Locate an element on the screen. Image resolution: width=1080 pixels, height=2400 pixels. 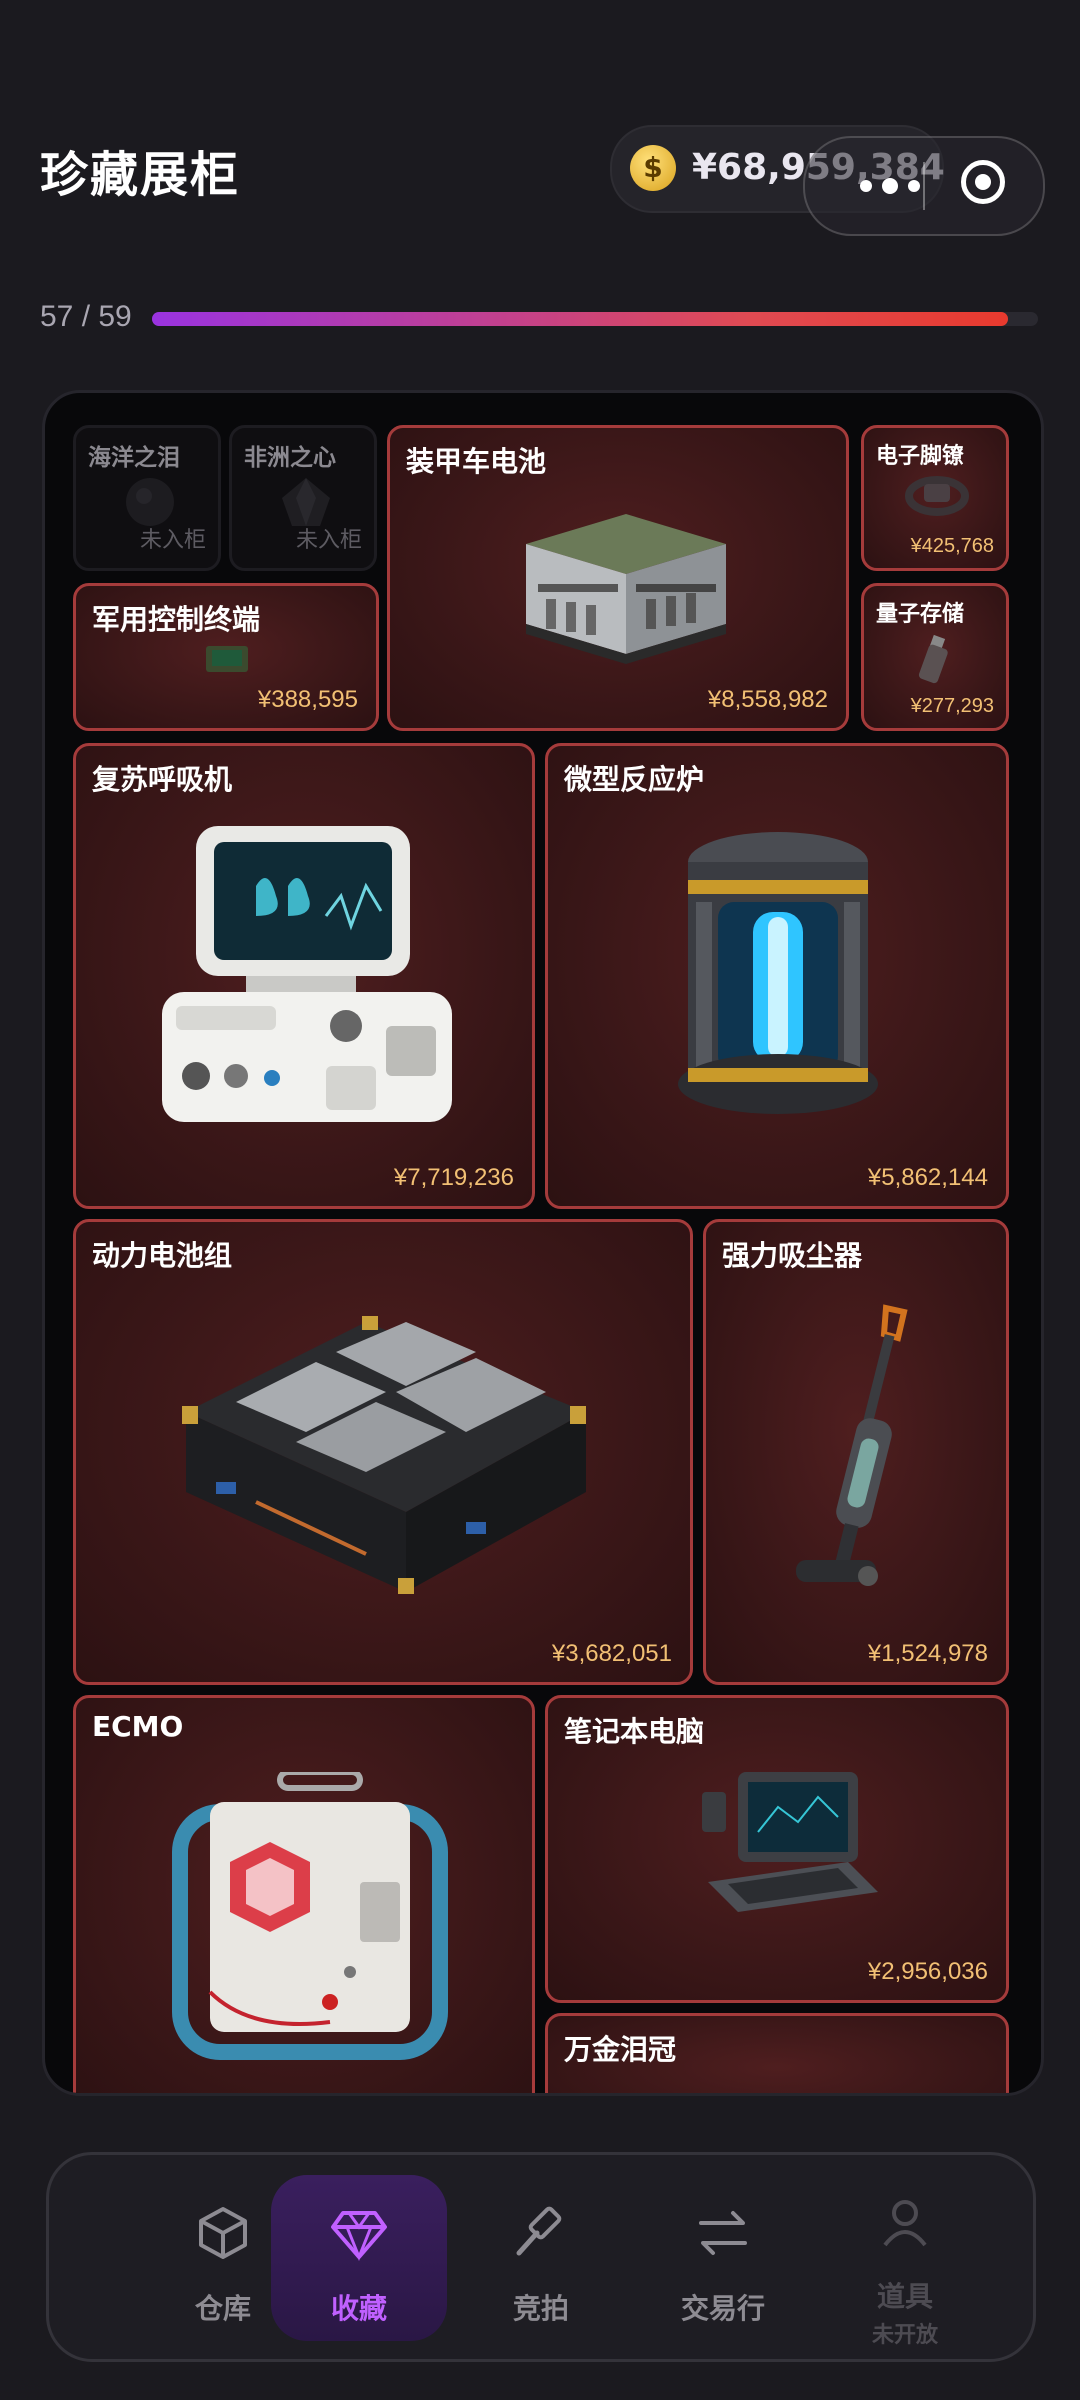
swap-arrows-icon is located at coordinates (723, 2233).